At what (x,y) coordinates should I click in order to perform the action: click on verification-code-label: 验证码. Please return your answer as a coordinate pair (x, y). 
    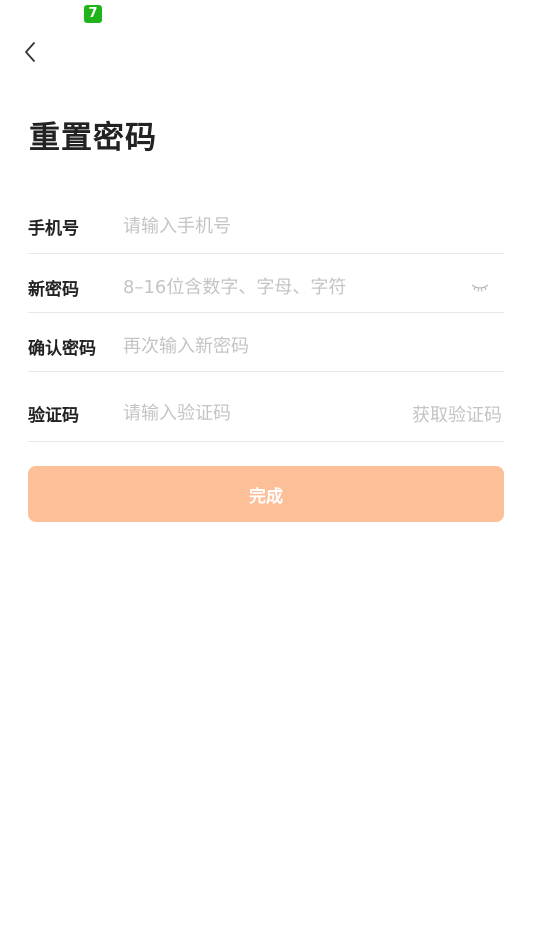
    Looking at the image, I should click on (53, 416).